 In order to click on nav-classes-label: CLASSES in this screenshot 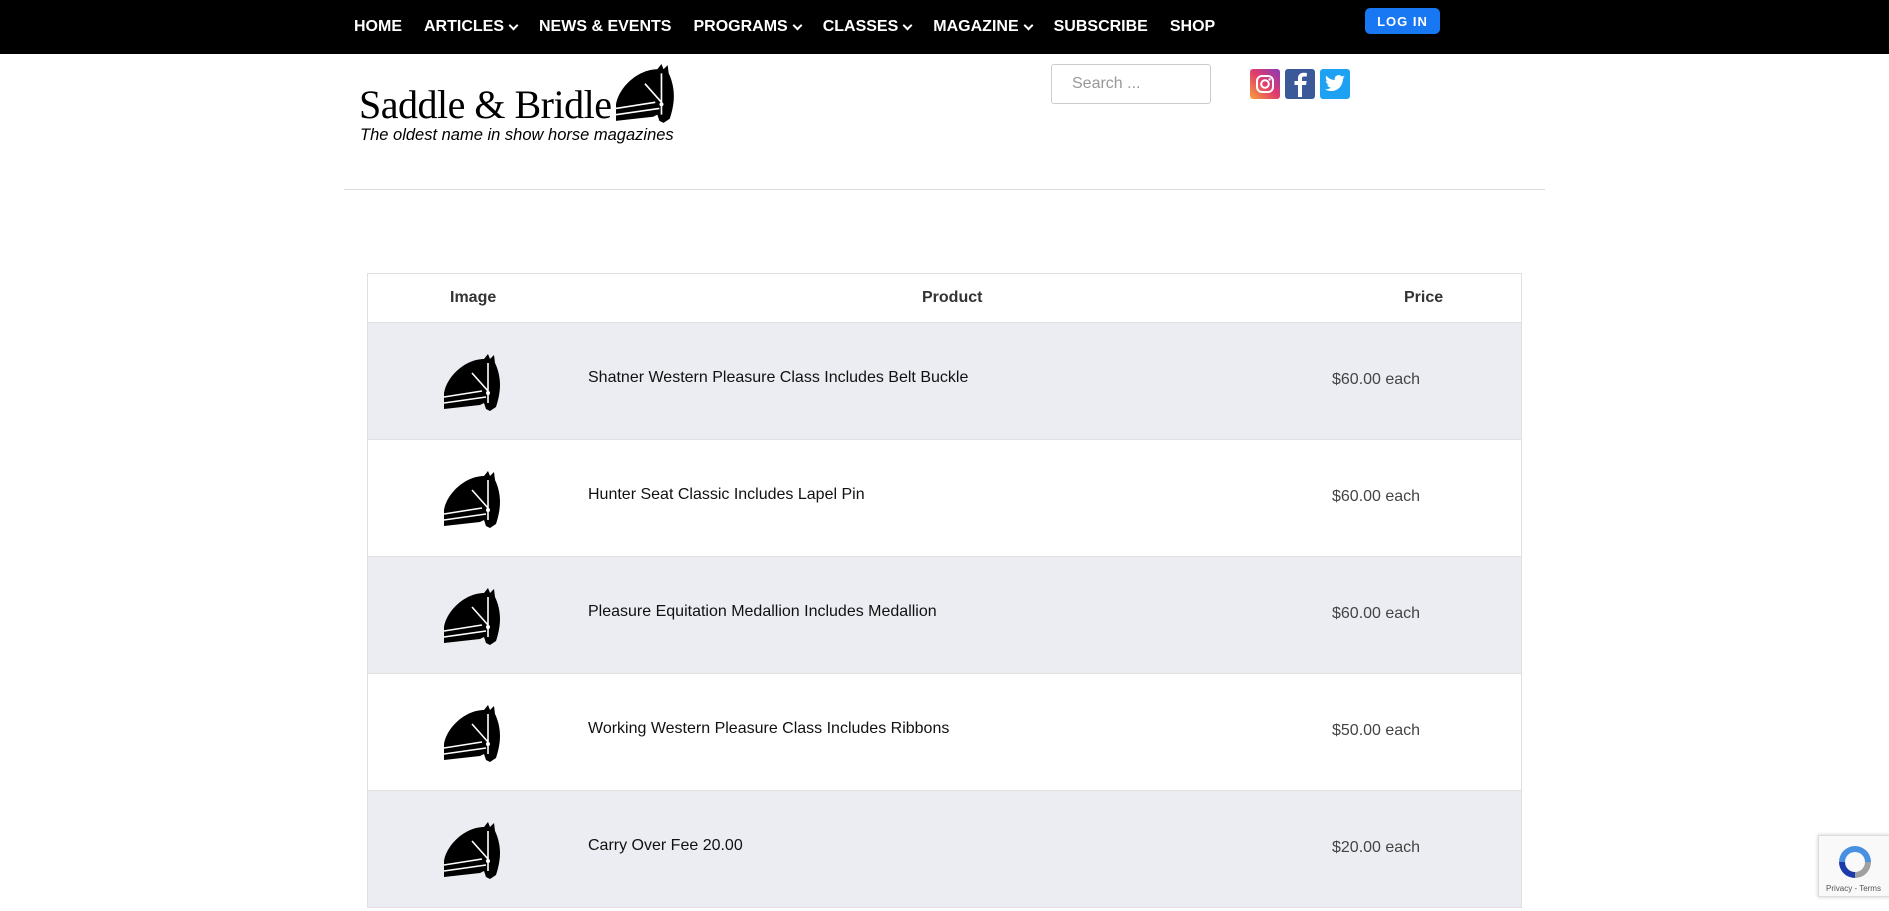, I will do `click(860, 26)`.